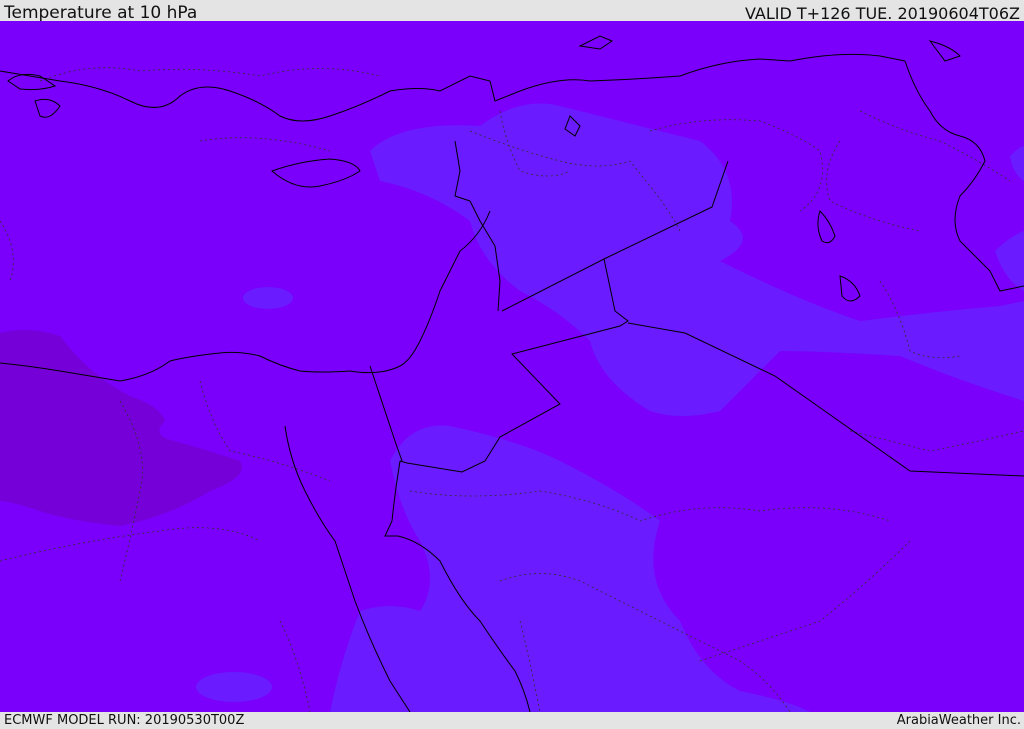 The width and height of the screenshot is (1024, 729). I want to click on map-title: Temperature at 10 hPa, so click(101, 13).